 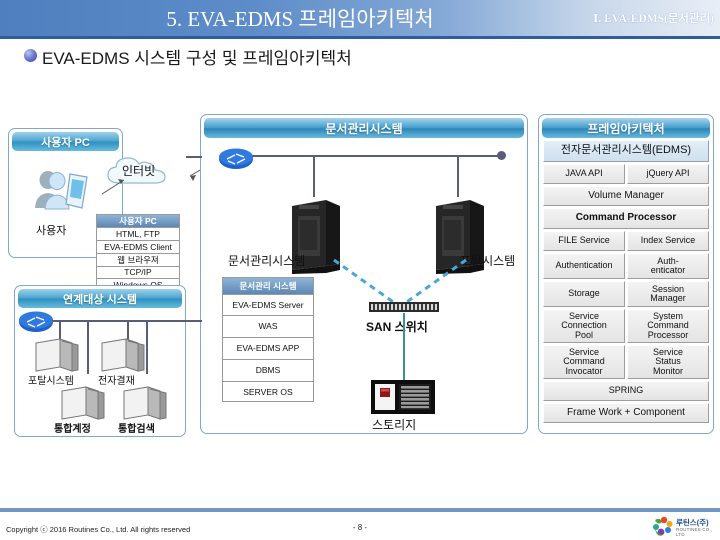 I want to click on framework-cell: Service Connection Pool, so click(x=584, y=326).